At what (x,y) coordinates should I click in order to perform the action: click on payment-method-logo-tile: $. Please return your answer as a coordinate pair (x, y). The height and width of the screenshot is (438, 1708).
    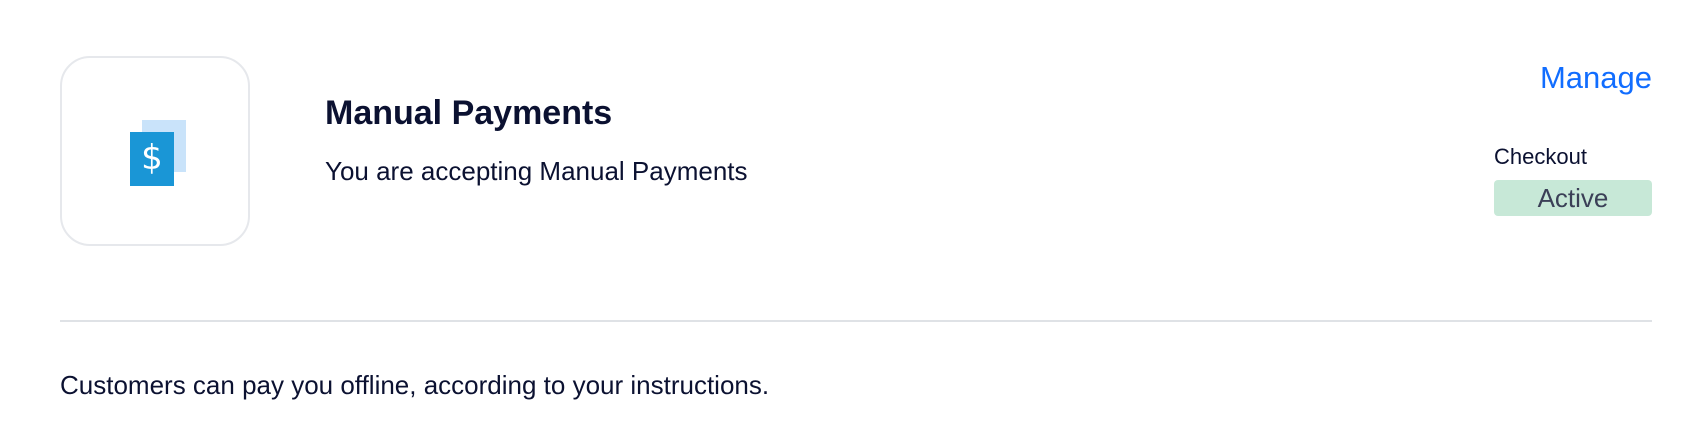
    Looking at the image, I should click on (155, 151).